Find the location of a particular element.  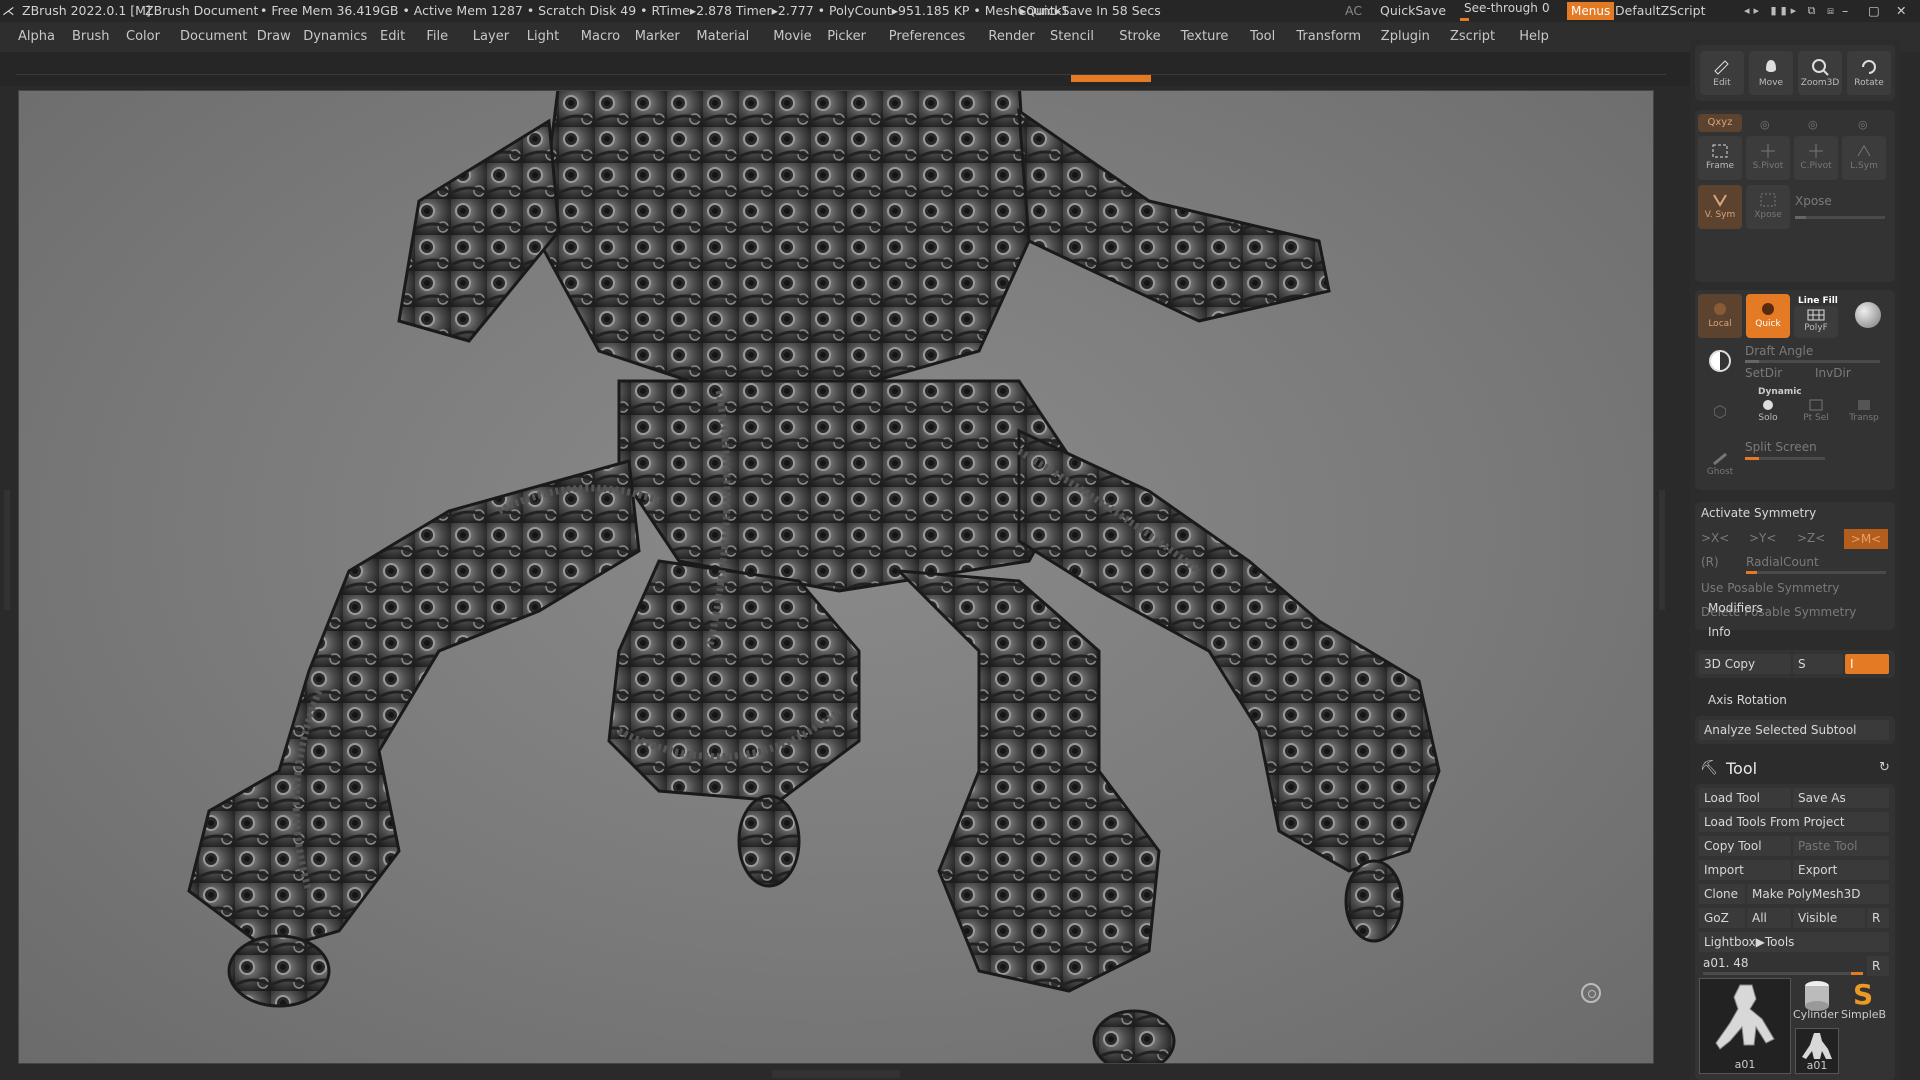

menu-transform: Transform is located at coordinates (1328, 37).